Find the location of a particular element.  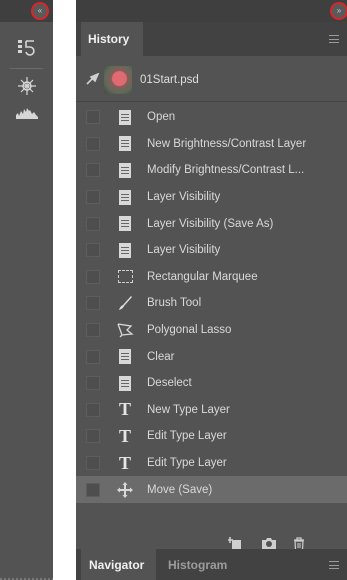

brush-icon is located at coordinates (125, 303).